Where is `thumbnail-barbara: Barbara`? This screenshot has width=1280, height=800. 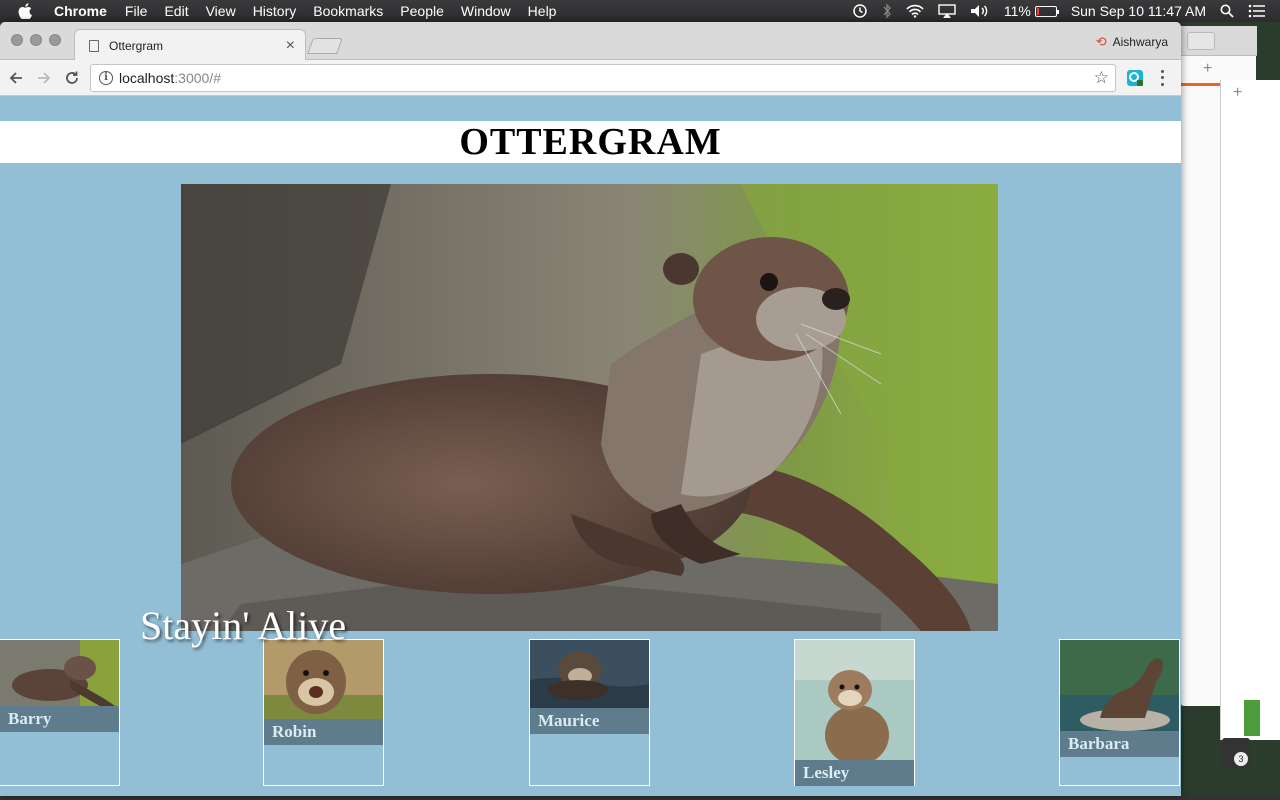
thumbnail-barbara: Barbara is located at coordinates (1119, 712).